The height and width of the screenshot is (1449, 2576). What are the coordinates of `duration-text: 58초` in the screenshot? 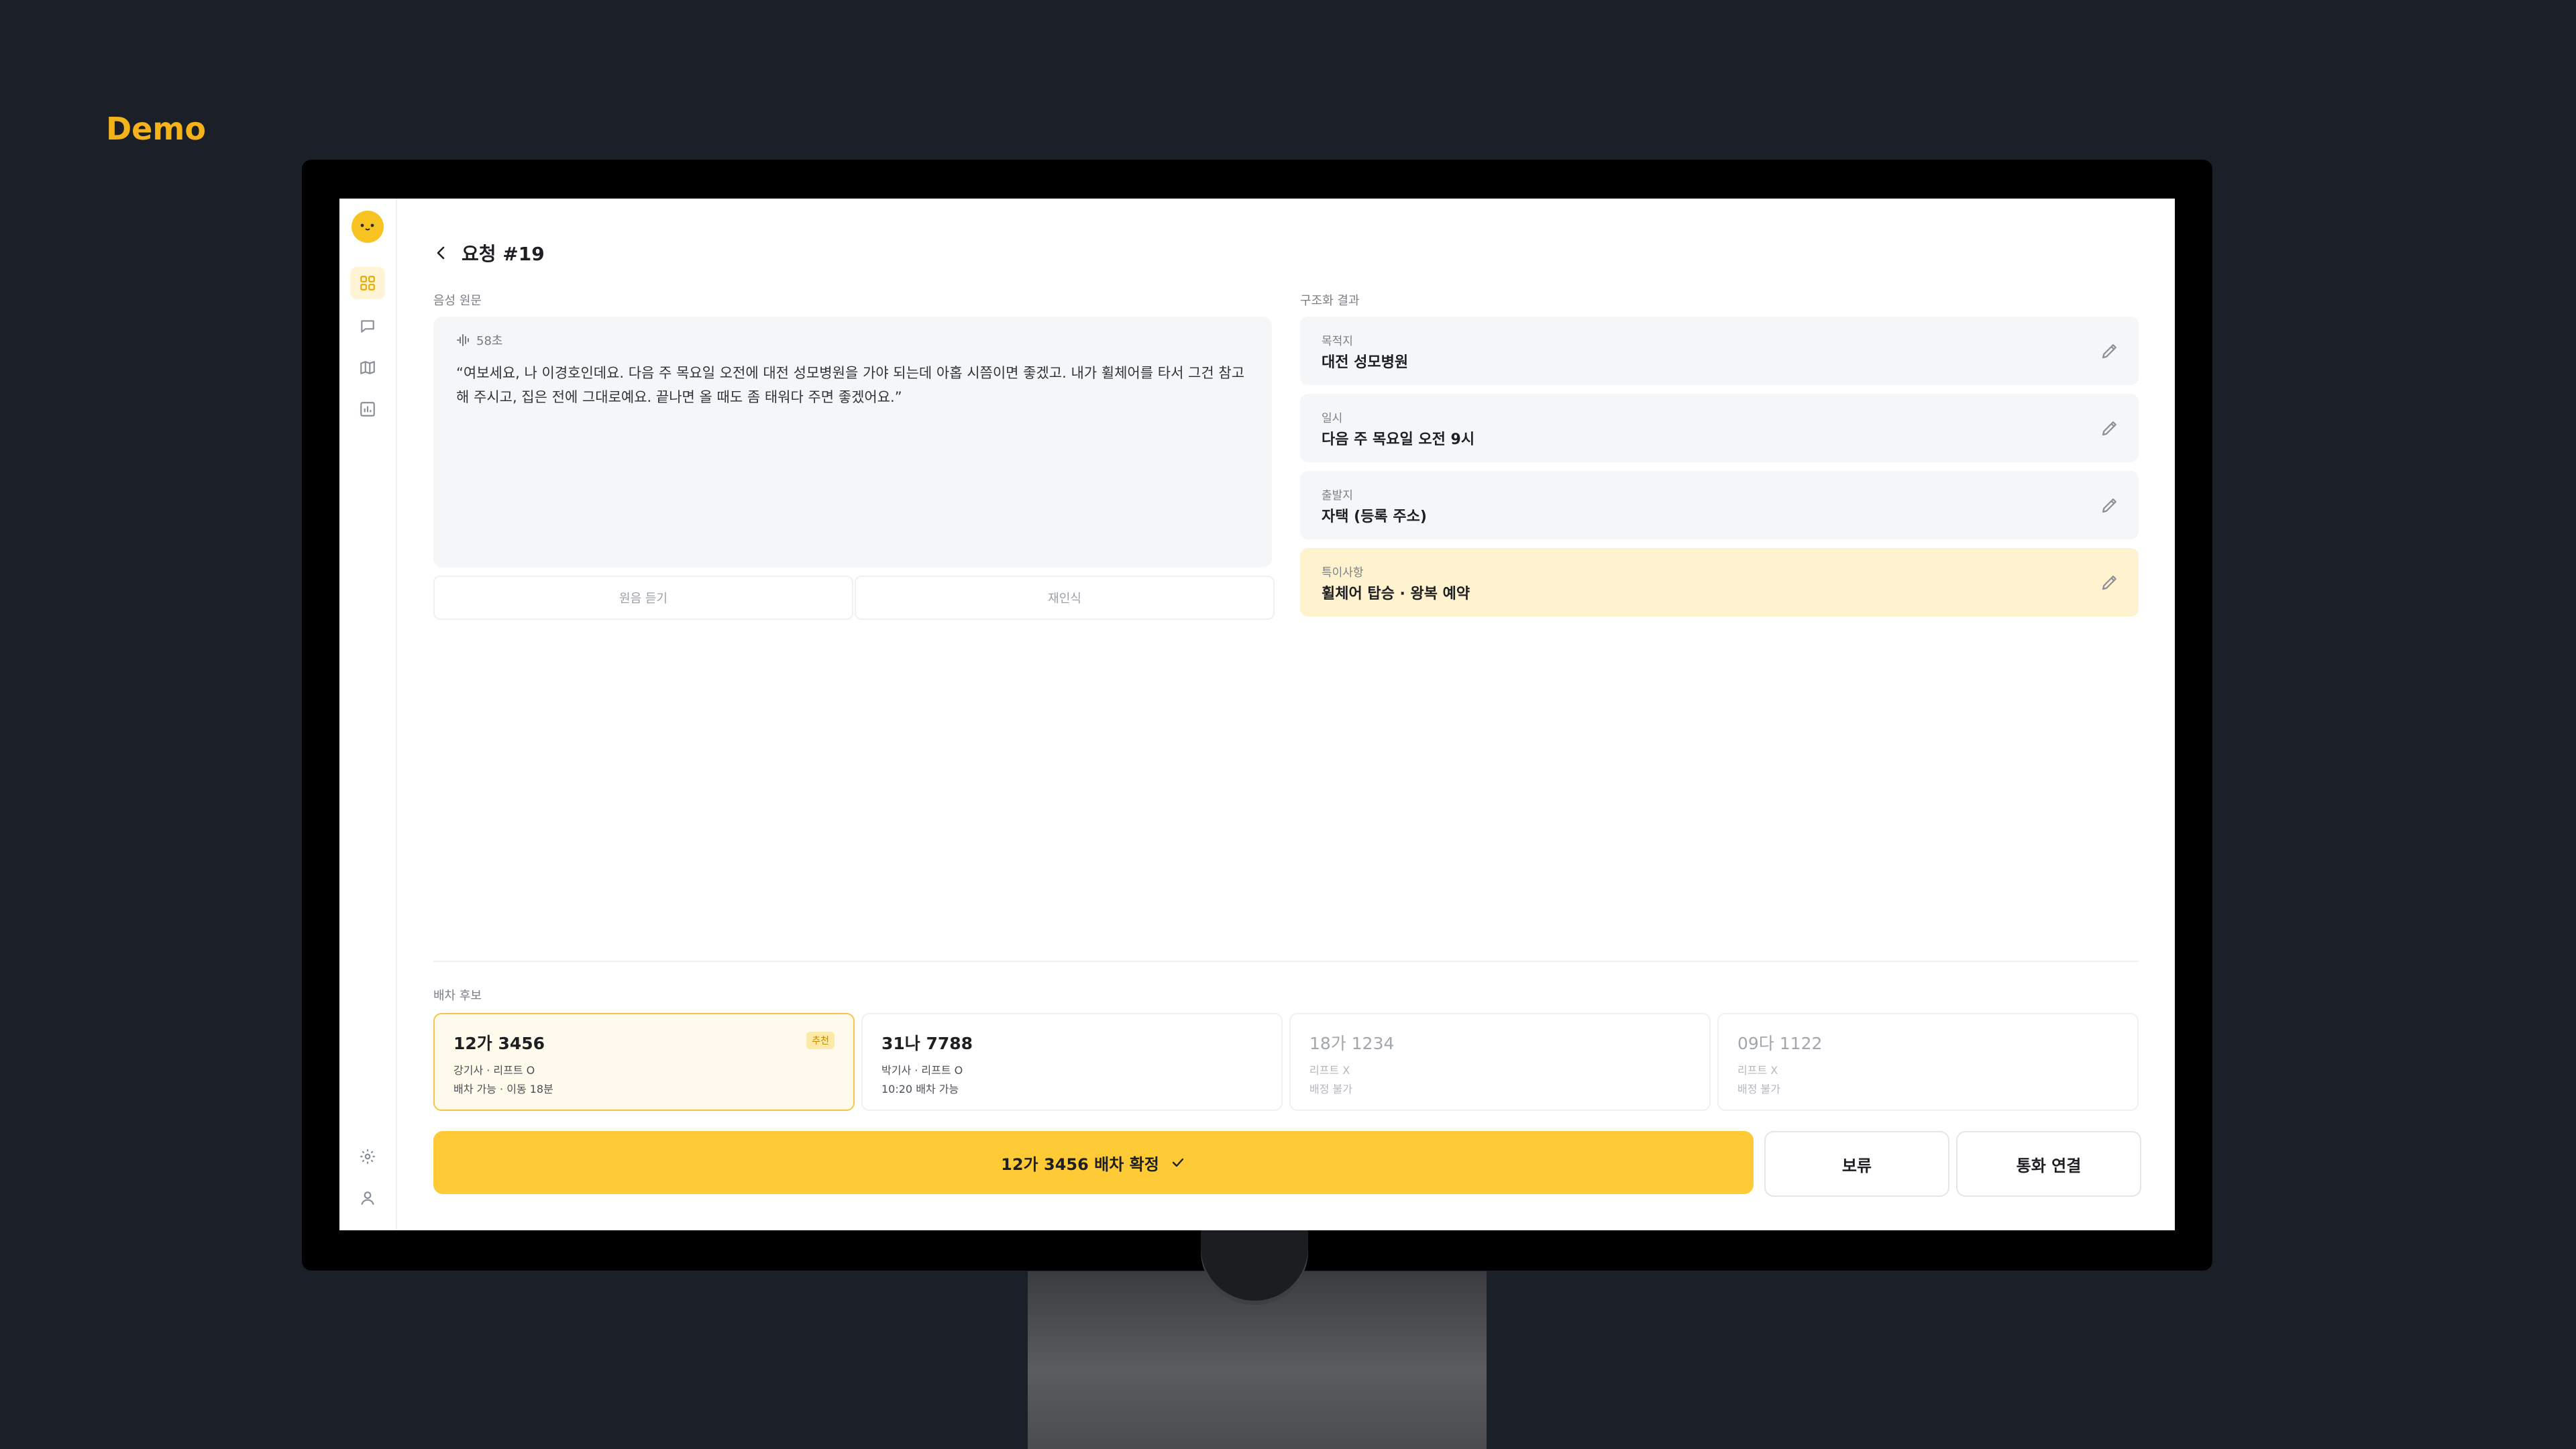 It's located at (489, 341).